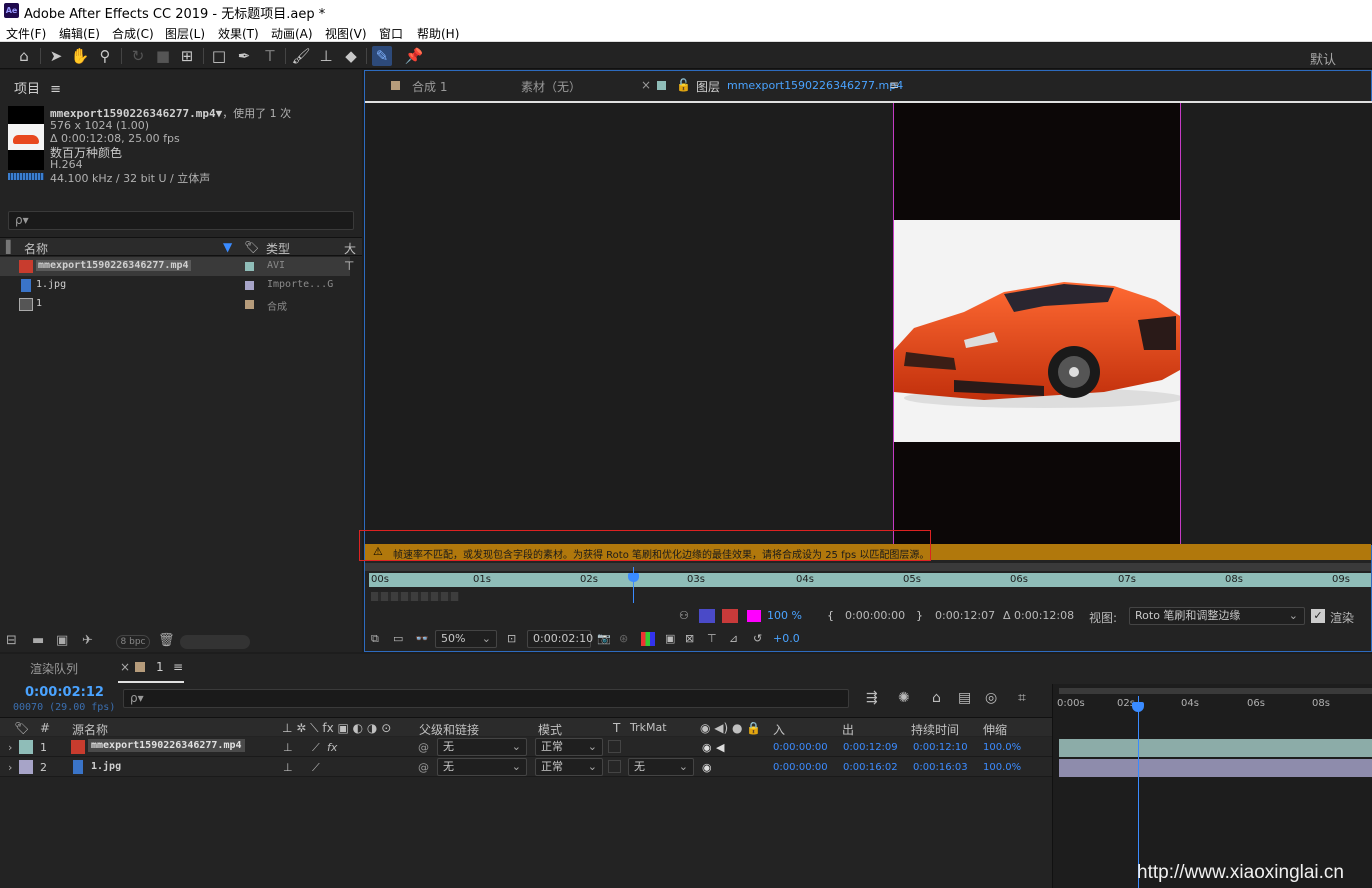 Image resolution: width=1372 pixels, height=888 pixels. Describe the element at coordinates (449, 729) in the screenshot. I see `column-parent: 父级和链接` at that location.